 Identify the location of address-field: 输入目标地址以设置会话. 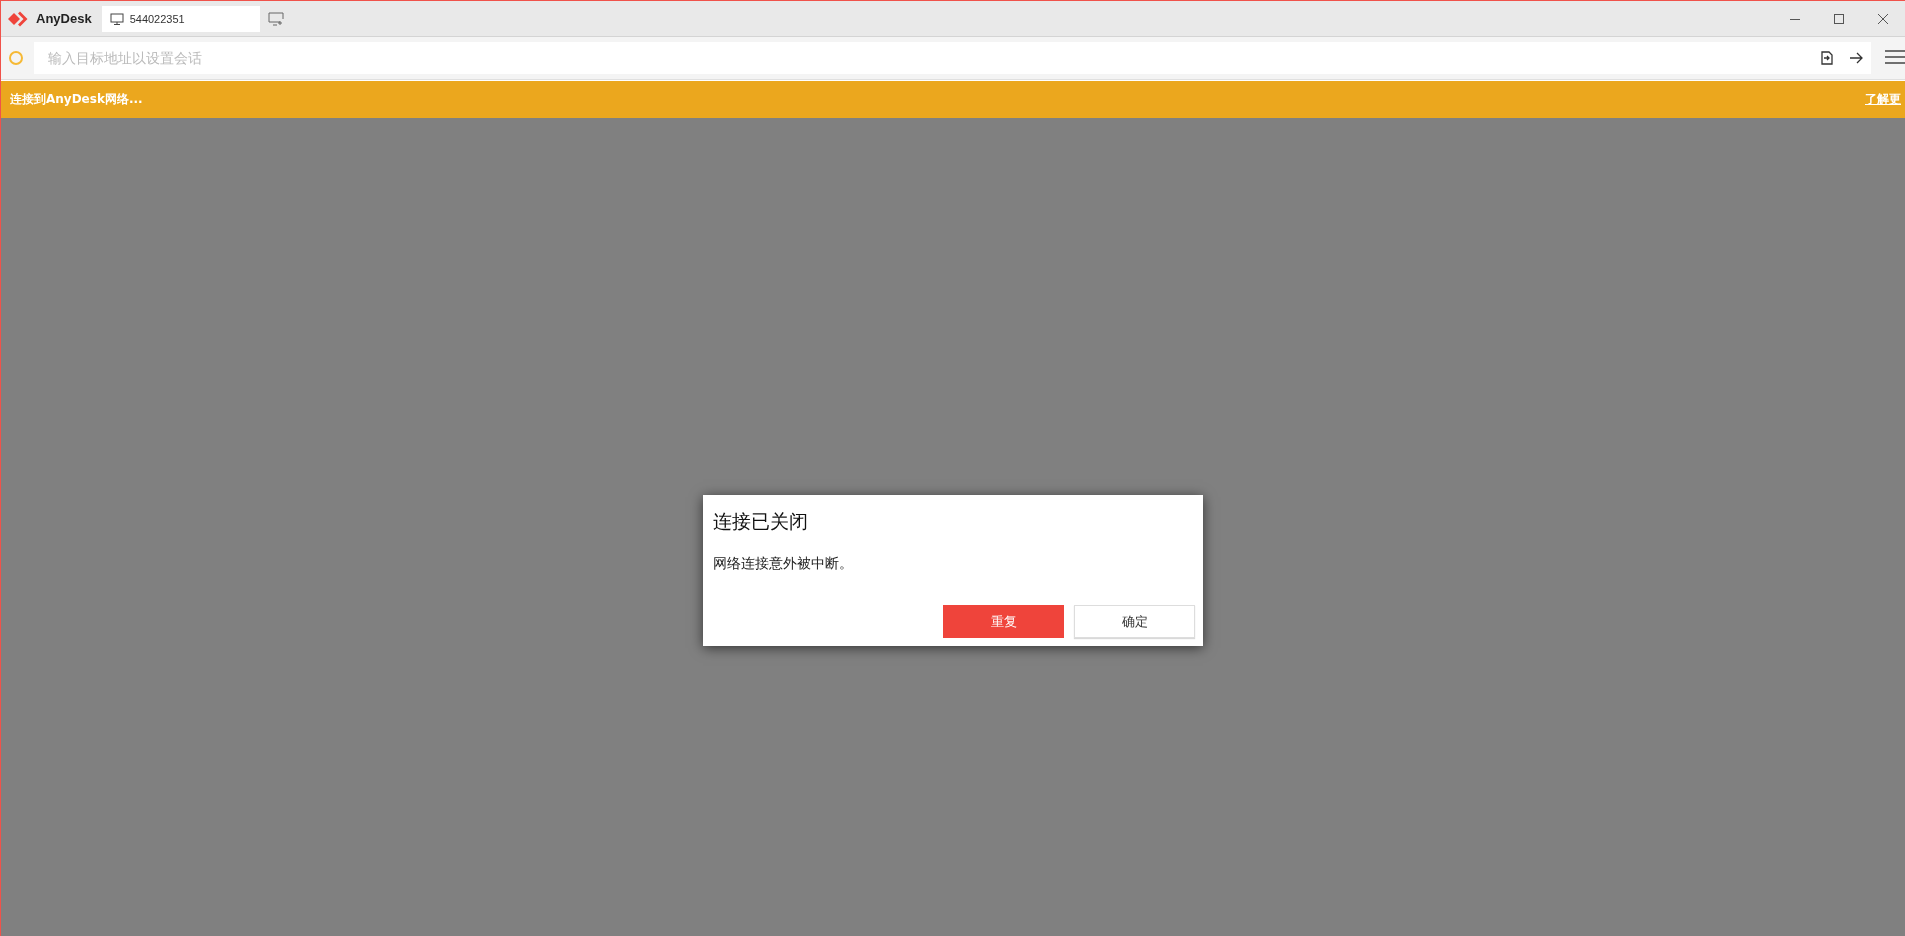
(952, 58).